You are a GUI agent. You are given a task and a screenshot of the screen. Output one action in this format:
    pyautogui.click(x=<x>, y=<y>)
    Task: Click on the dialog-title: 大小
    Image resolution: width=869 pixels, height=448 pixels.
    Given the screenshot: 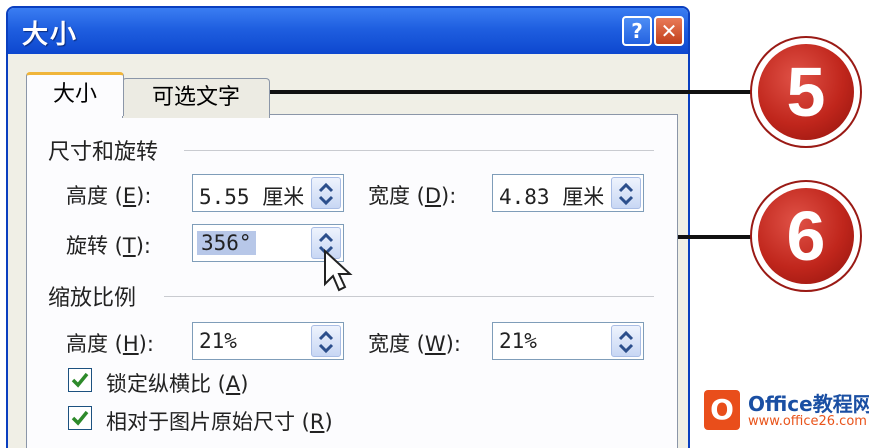 What is the action you would take?
    pyautogui.click(x=50, y=35)
    